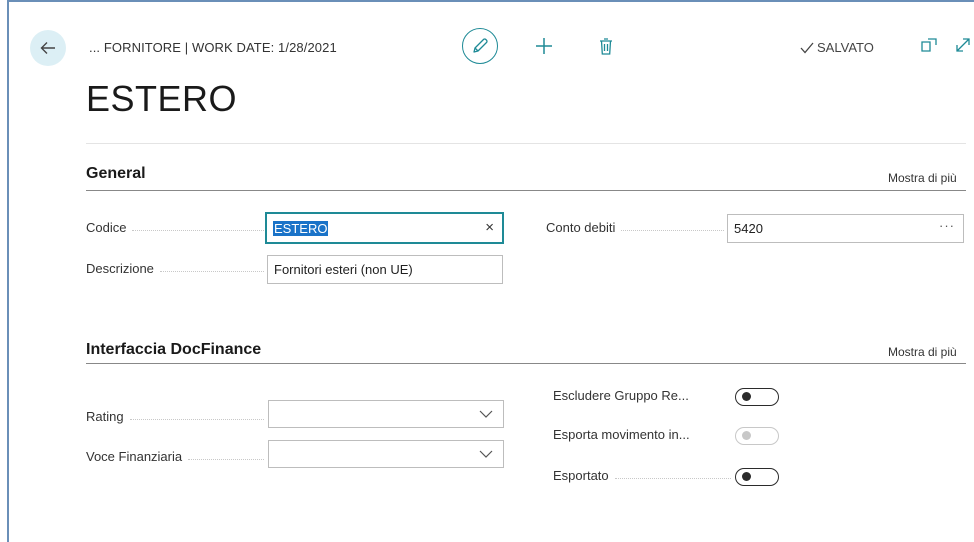 This screenshot has height=542, width=974. What do you see at coordinates (106, 227) in the screenshot?
I see `codice-label-text: Codice` at bounding box center [106, 227].